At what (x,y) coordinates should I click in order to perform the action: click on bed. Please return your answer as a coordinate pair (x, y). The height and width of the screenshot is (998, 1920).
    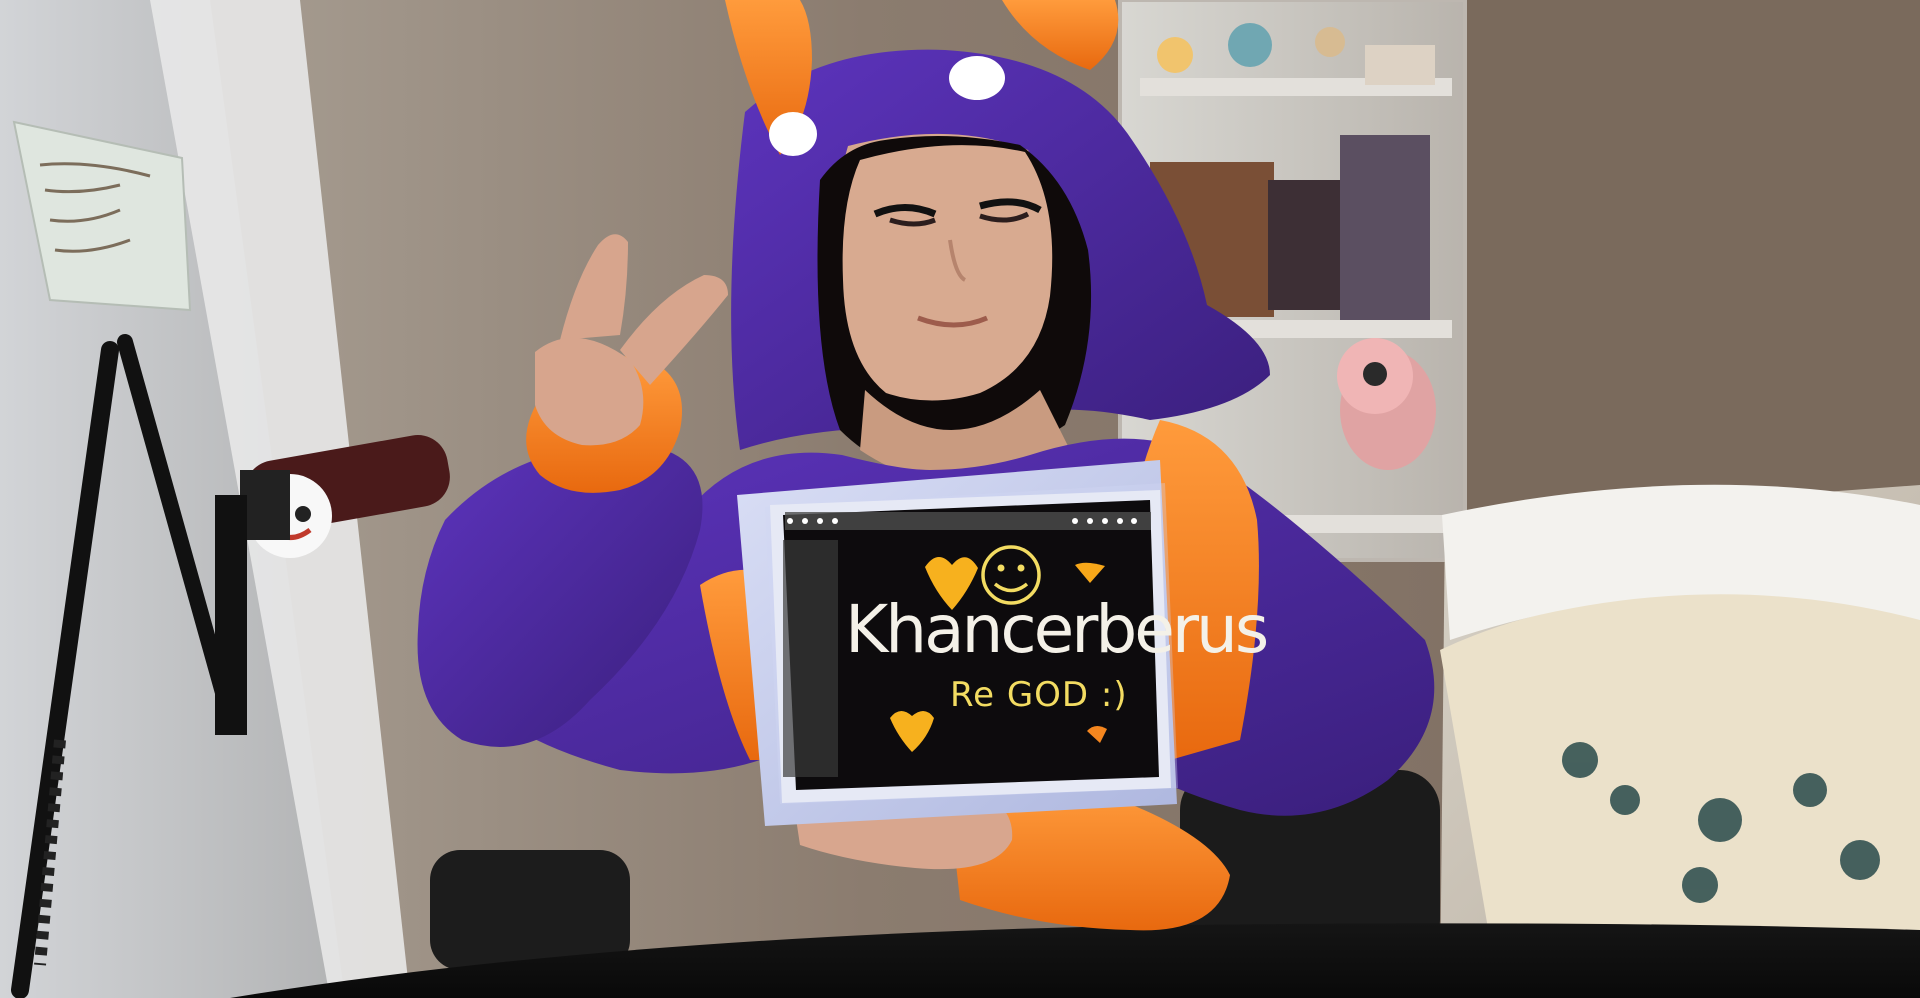
    Looking at the image, I should click on (1680, 741).